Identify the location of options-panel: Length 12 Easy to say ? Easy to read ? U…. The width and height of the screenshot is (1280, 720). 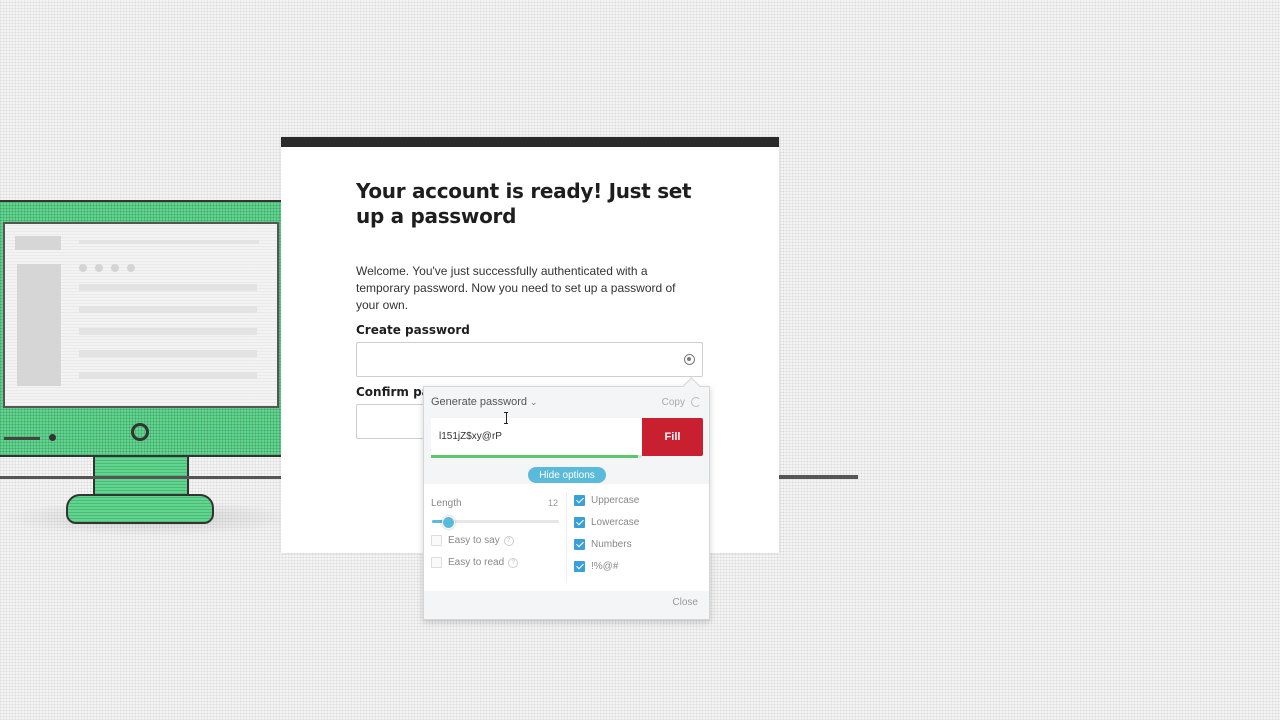
(566, 537).